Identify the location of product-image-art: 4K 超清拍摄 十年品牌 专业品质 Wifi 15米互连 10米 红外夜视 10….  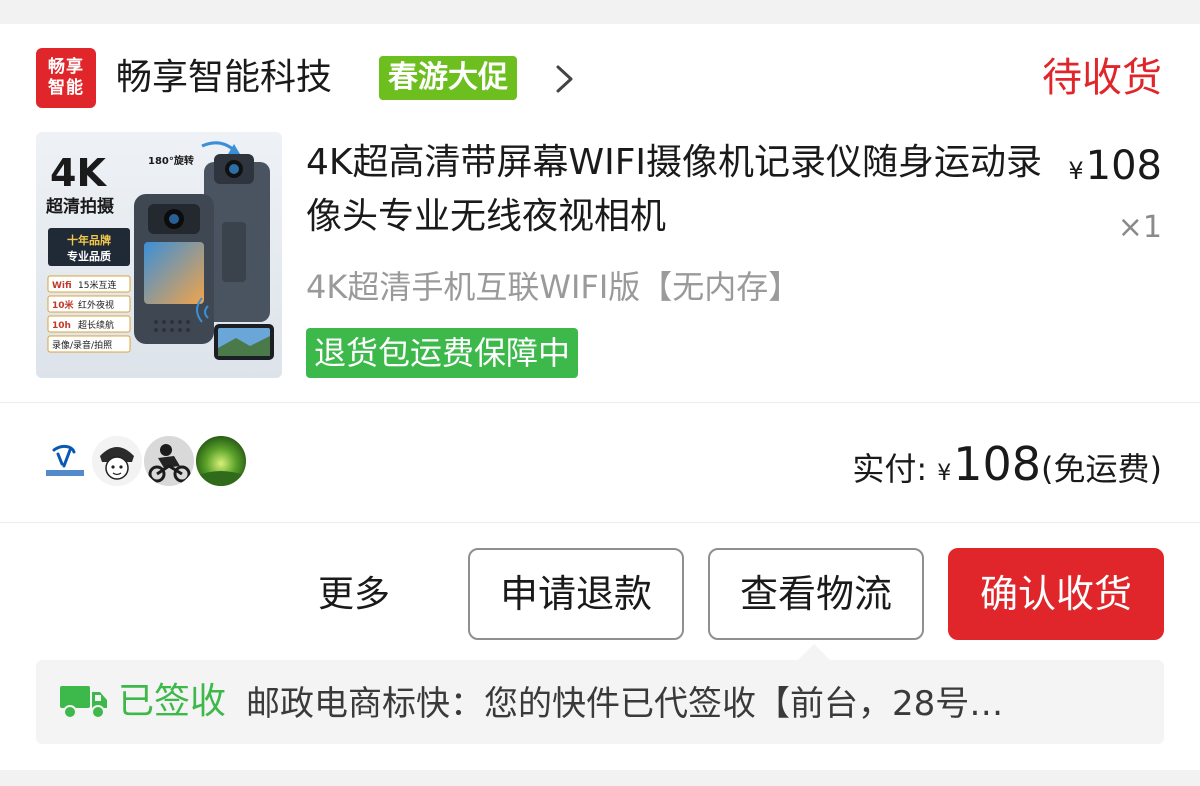
(159, 255).